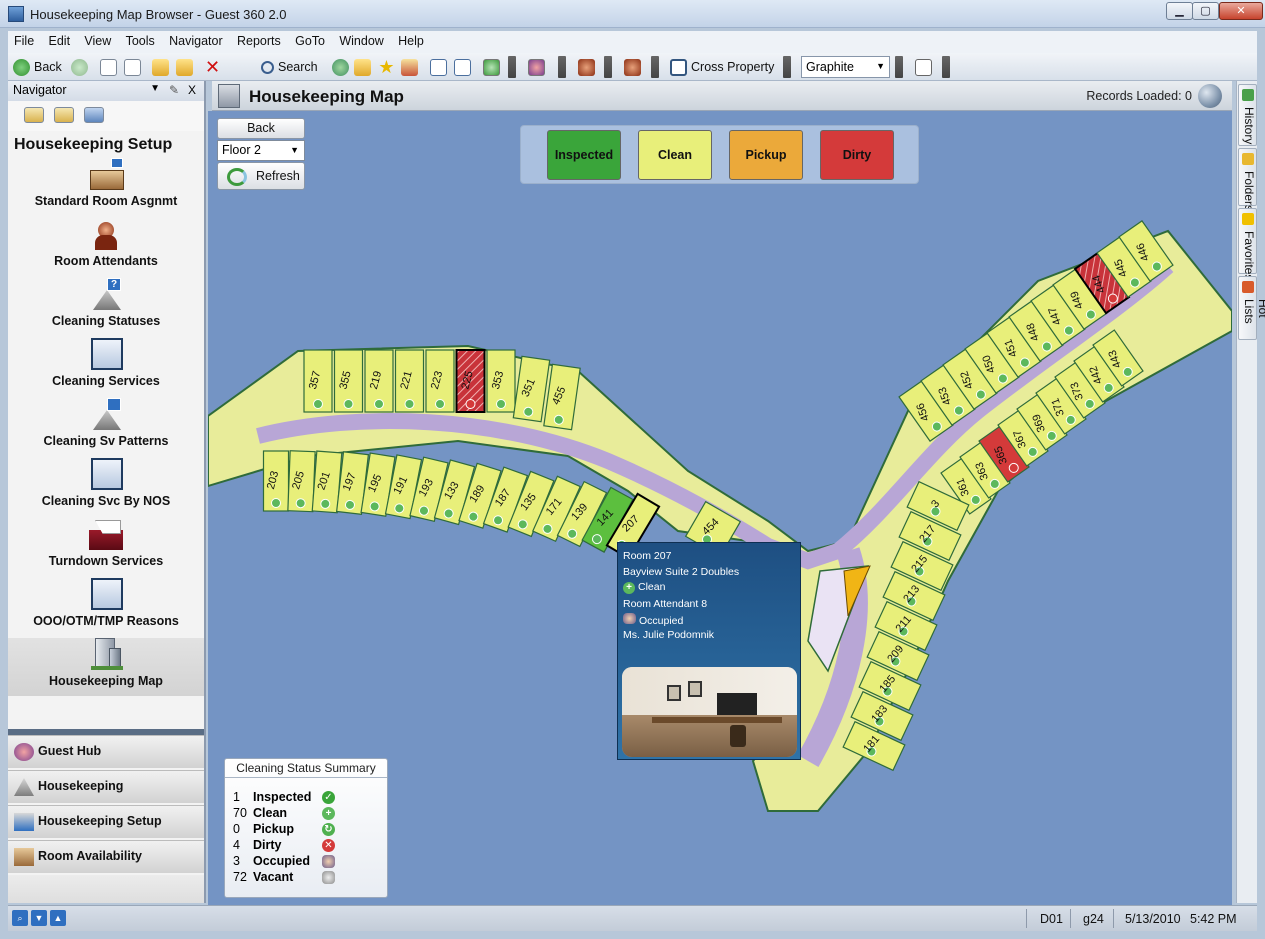 This screenshot has width=1265, height=939. I want to click on back-toolbar-button: Back, so click(37, 67).